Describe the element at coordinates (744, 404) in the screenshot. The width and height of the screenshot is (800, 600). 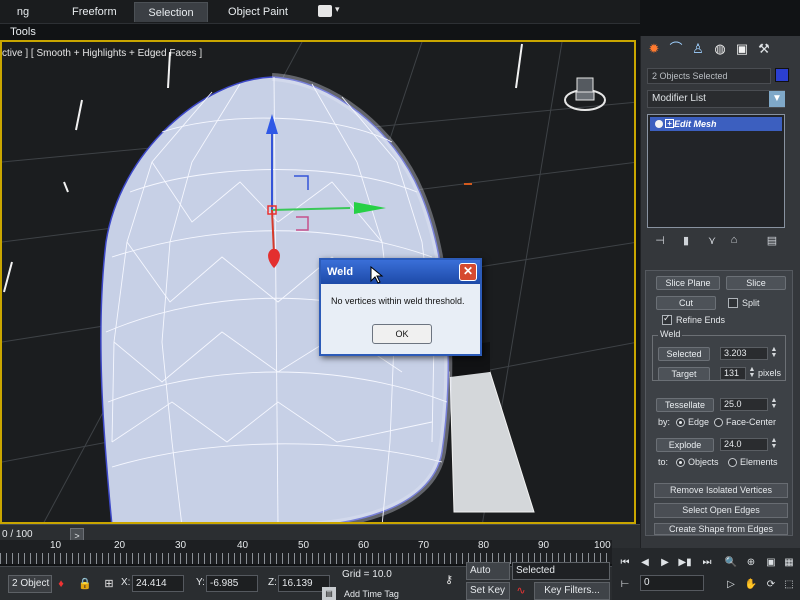
I see `tessellate-tension-spinner: 25.0` at that location.